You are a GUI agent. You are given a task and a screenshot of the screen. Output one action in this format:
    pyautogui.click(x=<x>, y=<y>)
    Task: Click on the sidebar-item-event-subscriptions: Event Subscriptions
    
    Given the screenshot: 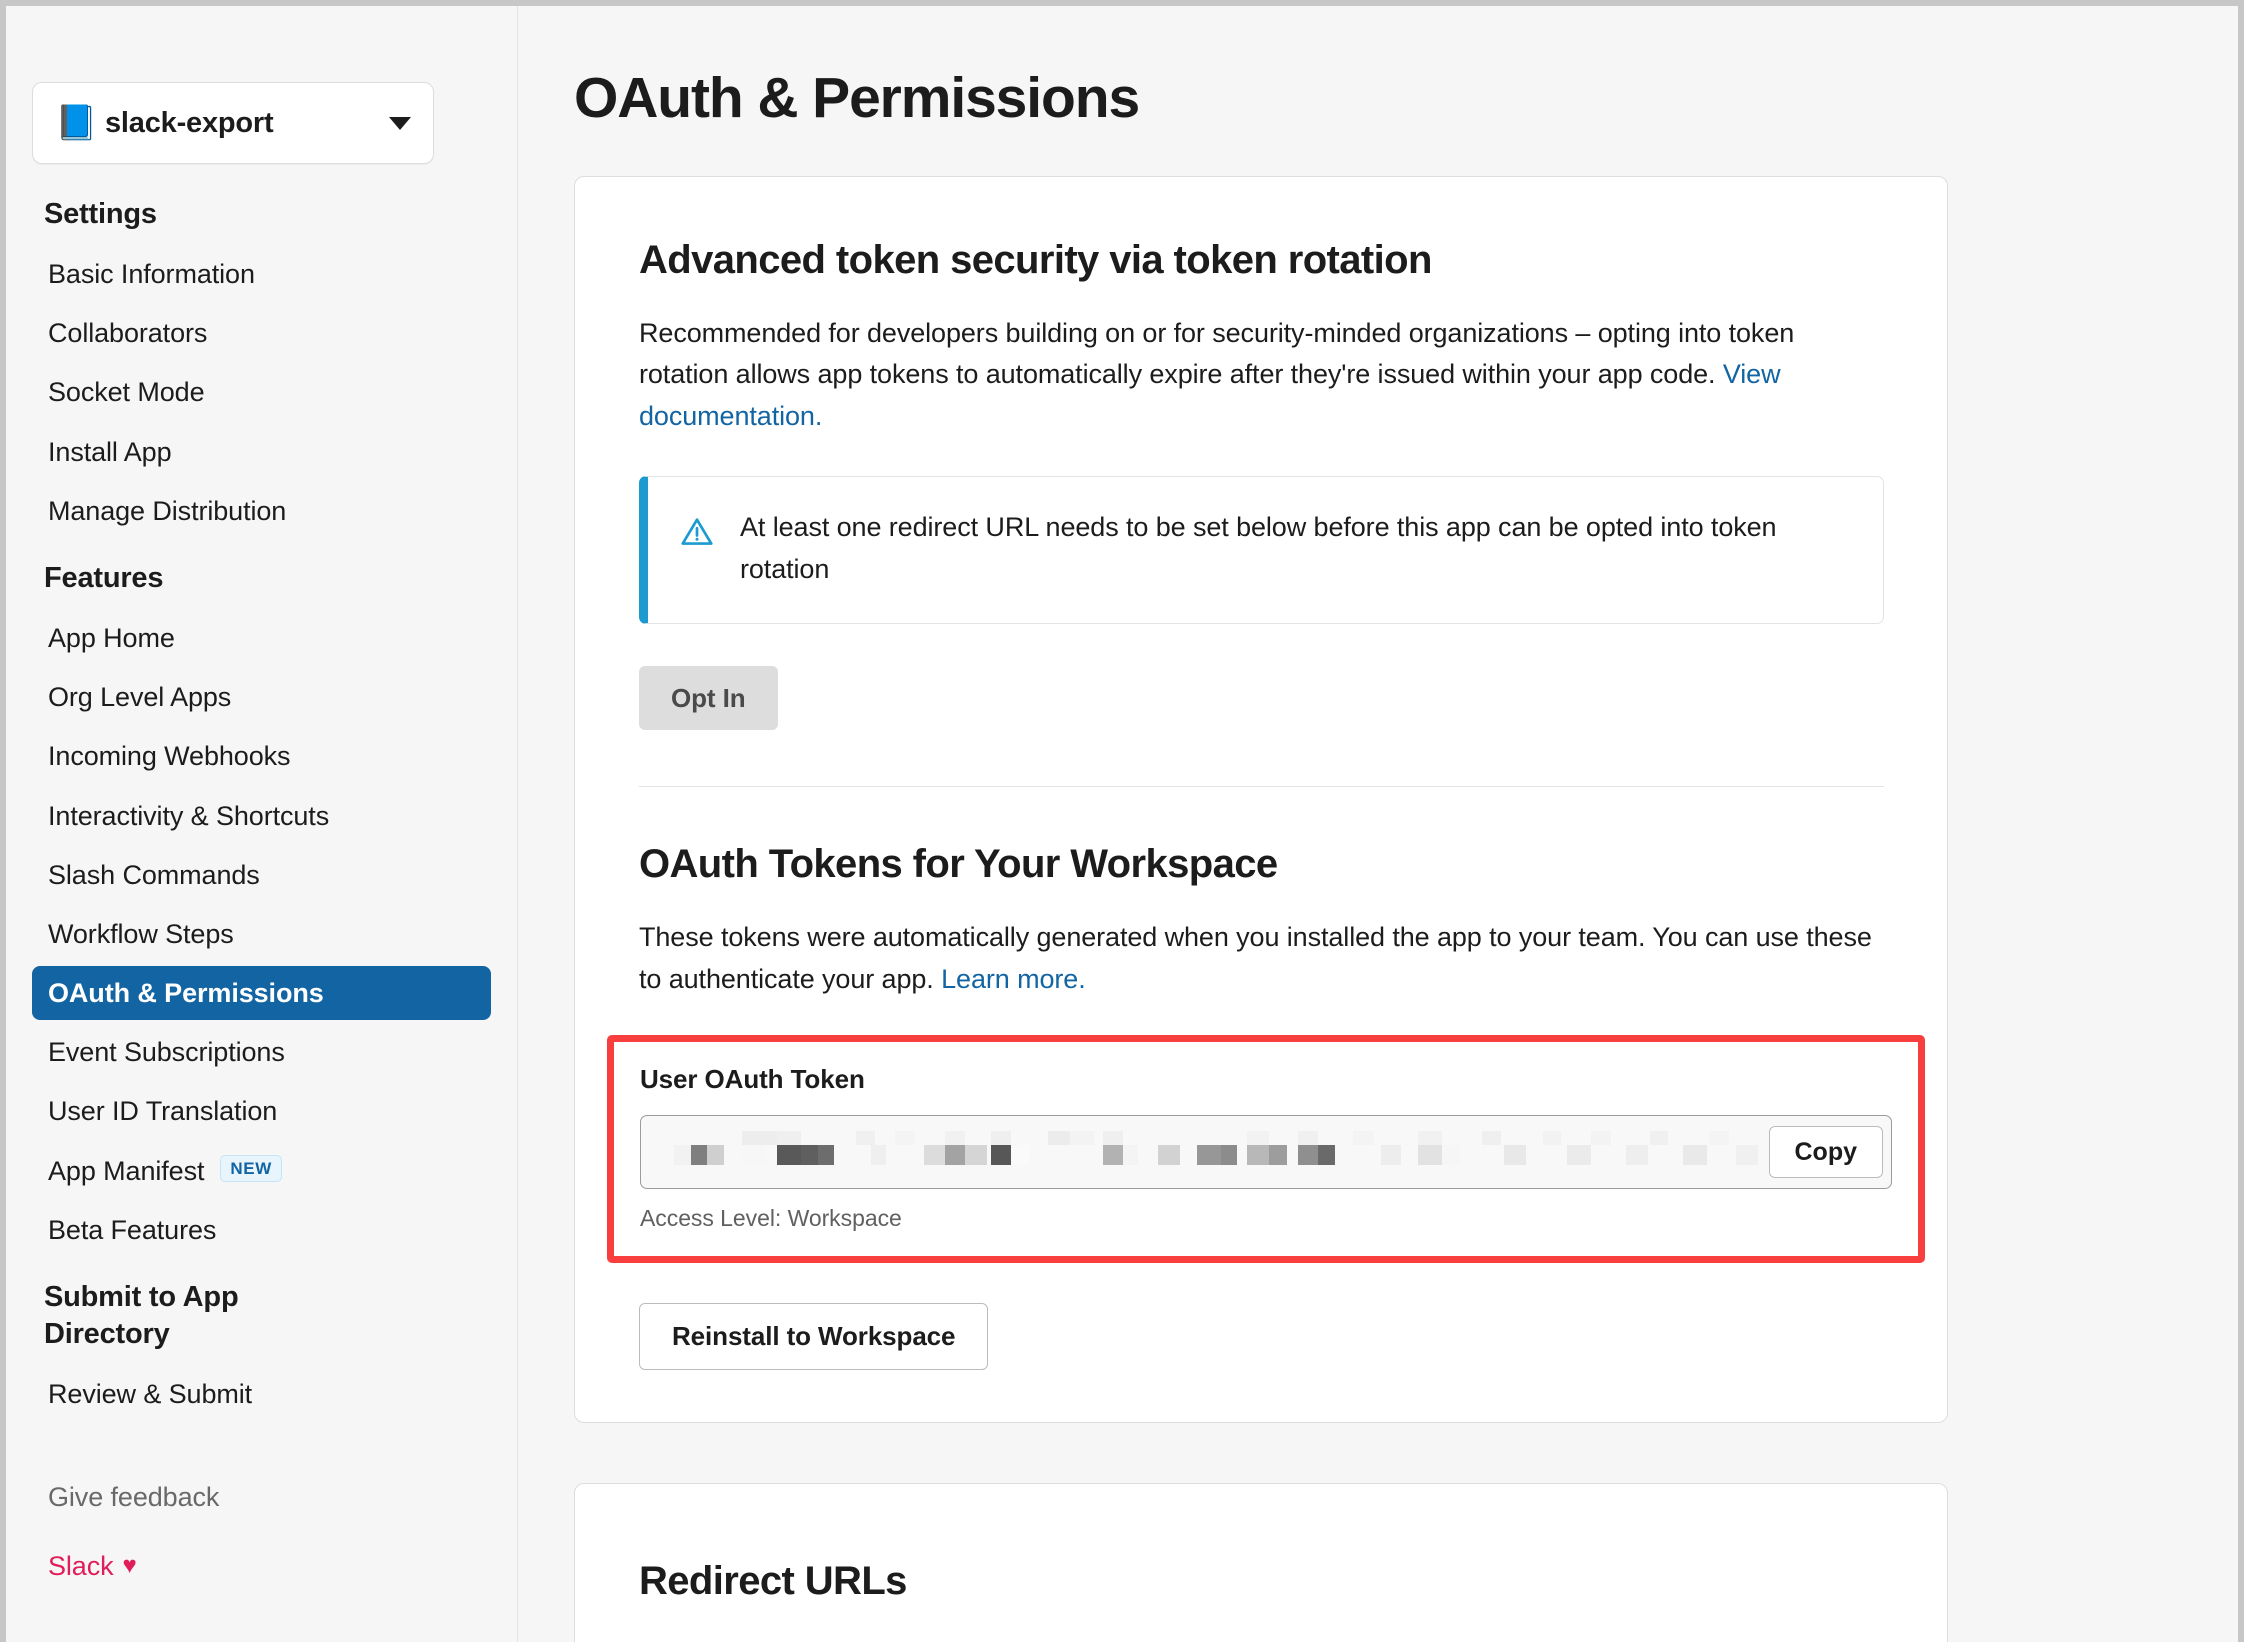 What is the action you would take?
    pyautogui.click(x=261, y=1052)
    